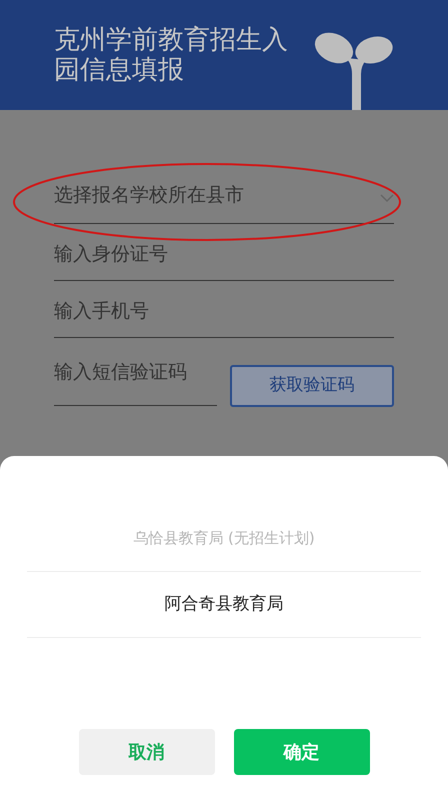 The width and height of the screenshot is (448, 789). Describe the element at coordinates (312, 386) in the screenshot. I see `get-code-button: 获取验证码` at that location.